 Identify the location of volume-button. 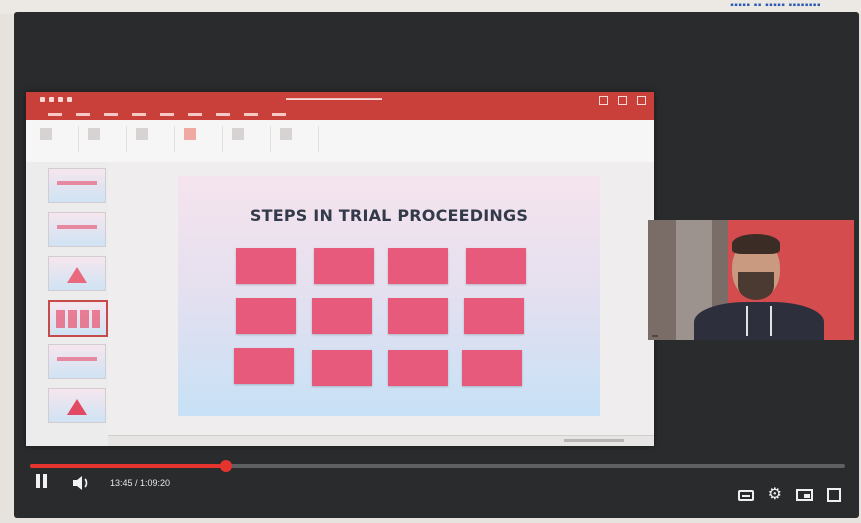
(84, 483).